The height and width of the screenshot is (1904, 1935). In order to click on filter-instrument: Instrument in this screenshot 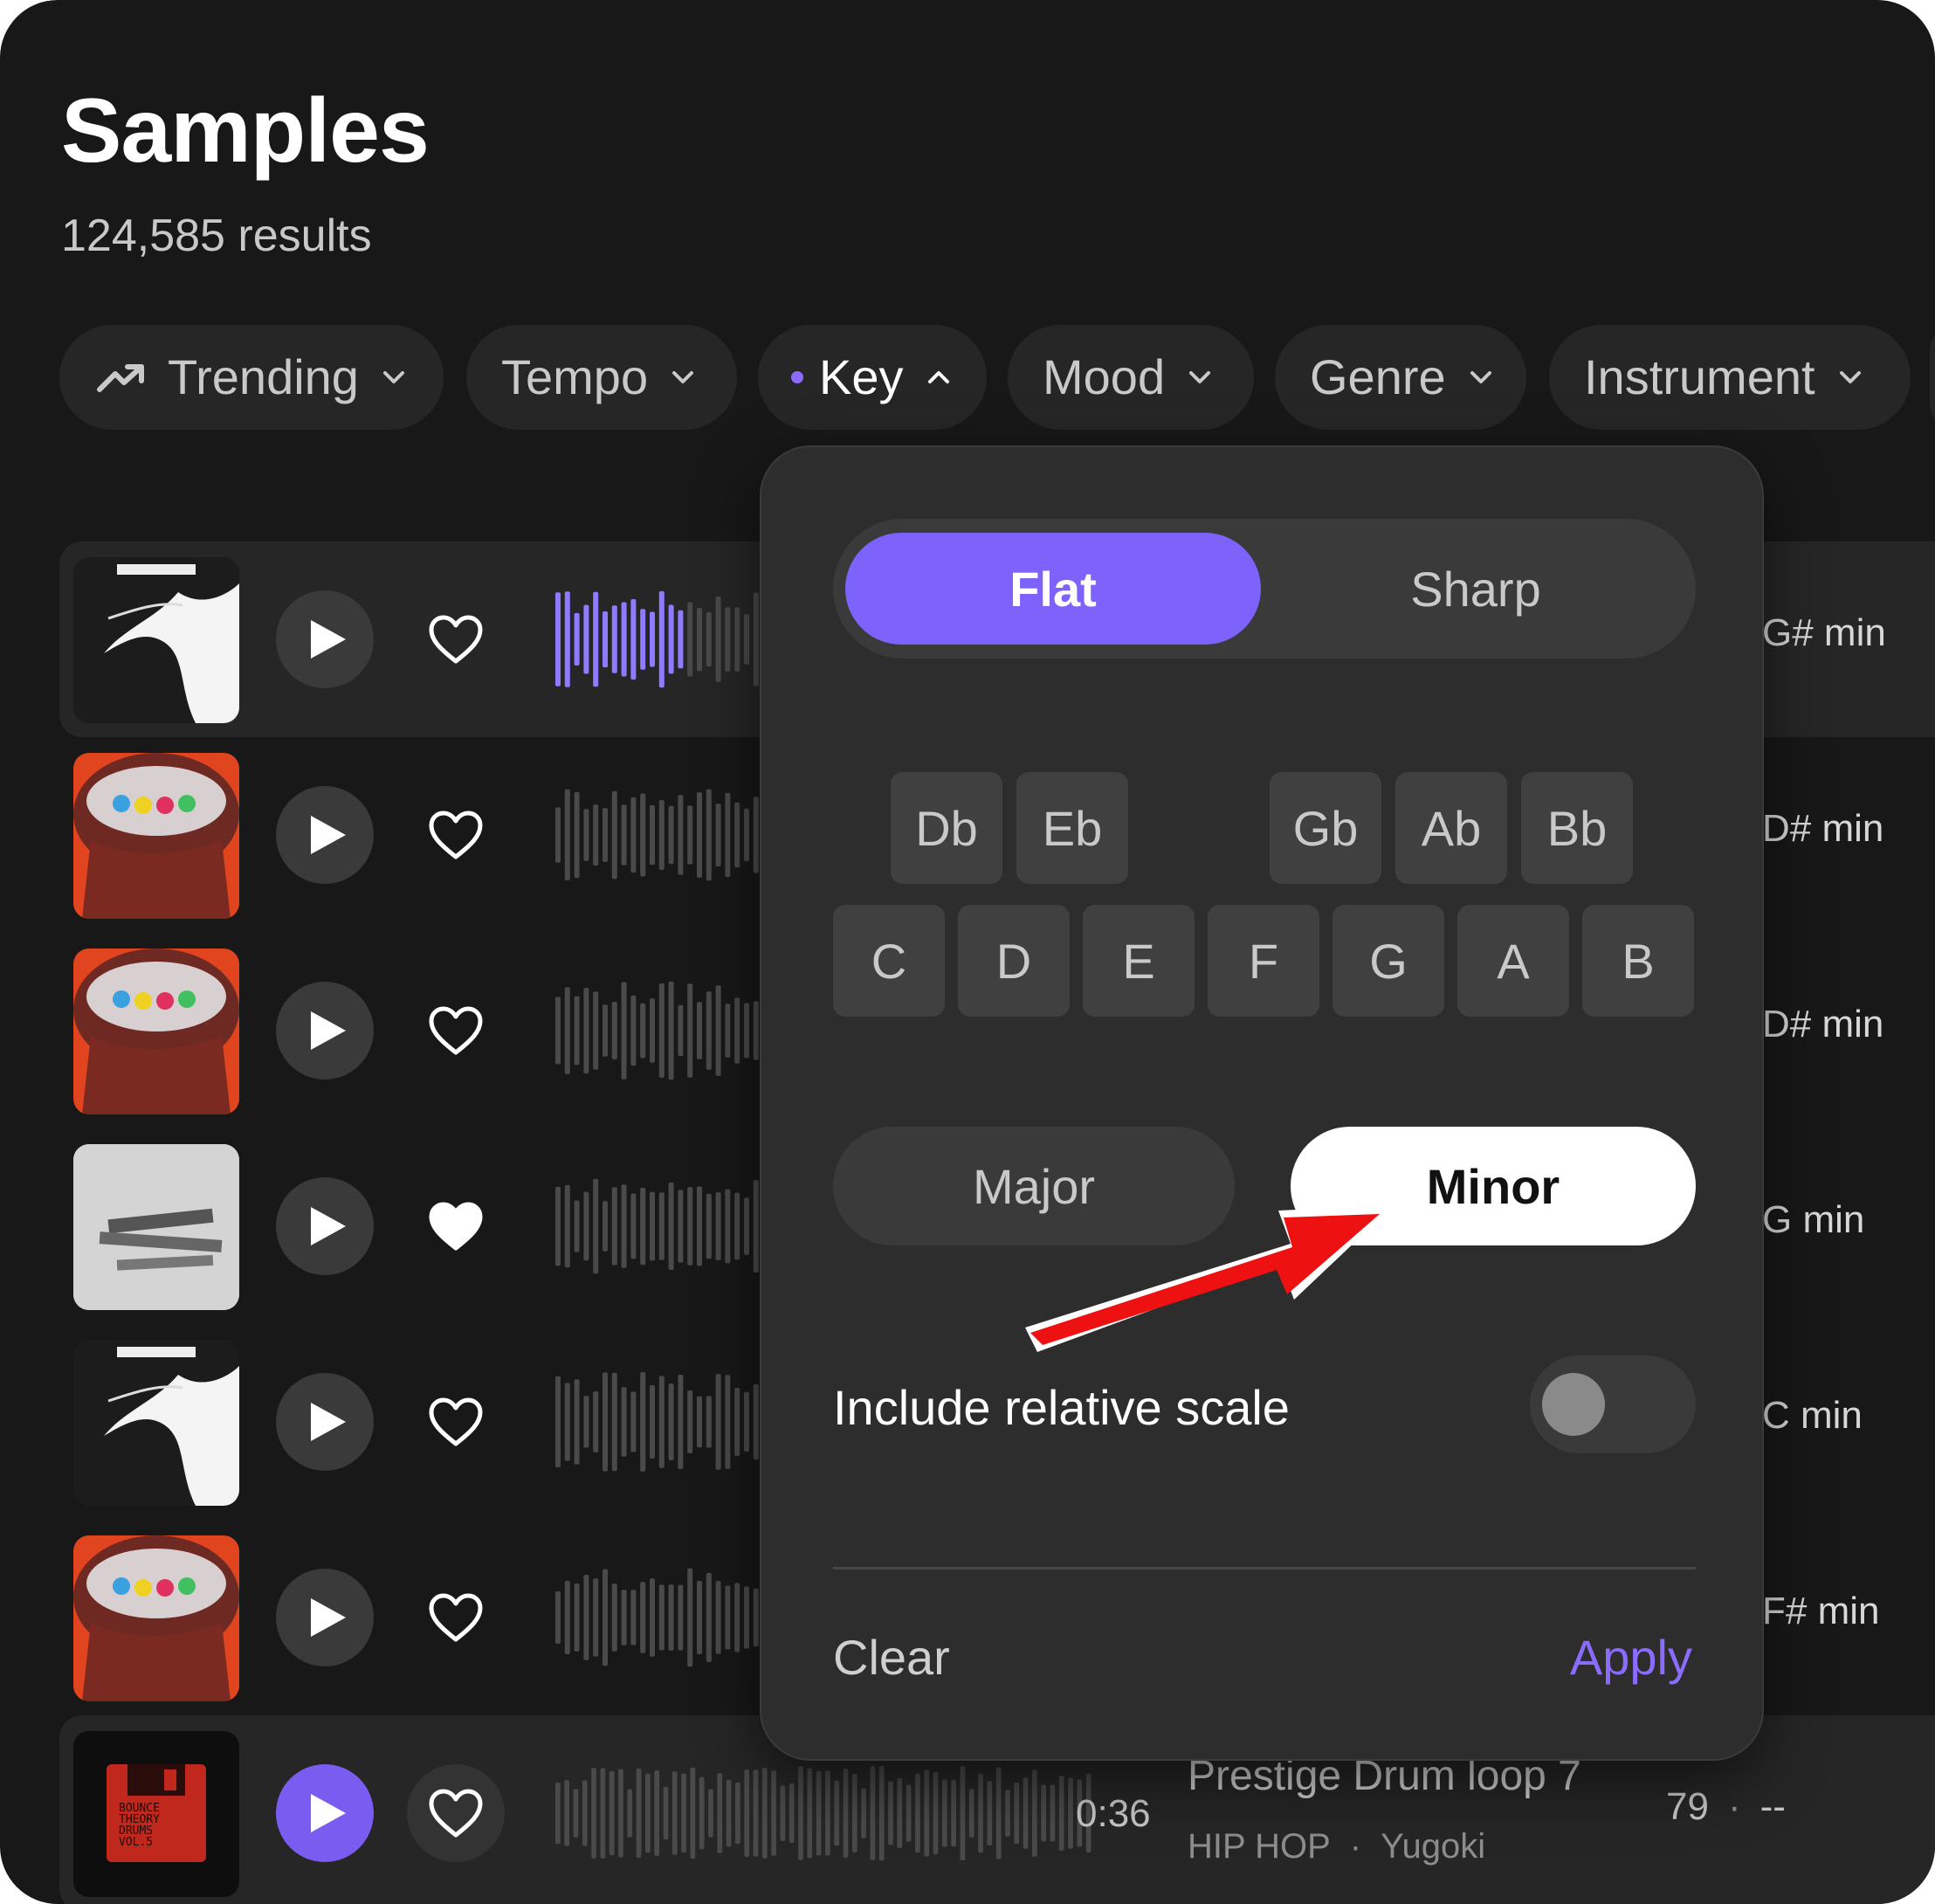, I will do `click(1730, 377)`.